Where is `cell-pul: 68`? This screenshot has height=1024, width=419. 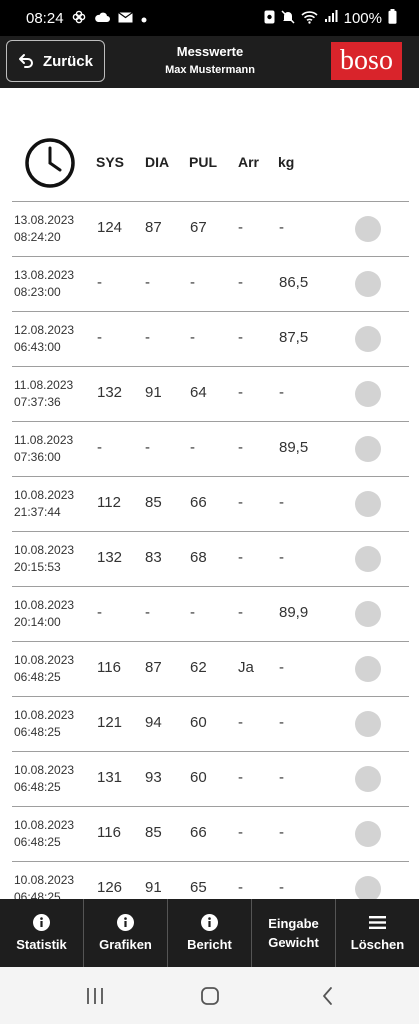 cell-pul: 68 is located at coordinates (198, 557).